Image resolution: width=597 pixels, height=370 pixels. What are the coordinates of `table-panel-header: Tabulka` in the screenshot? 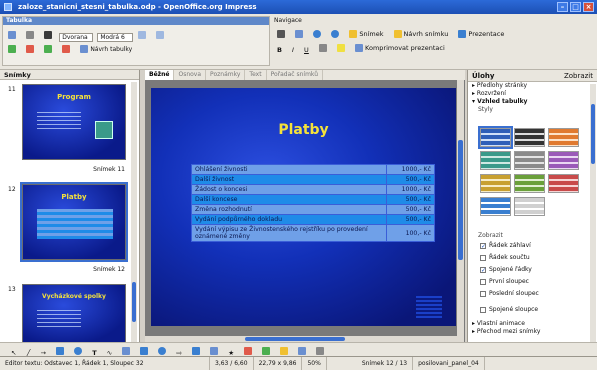 It's located at (136, 21).